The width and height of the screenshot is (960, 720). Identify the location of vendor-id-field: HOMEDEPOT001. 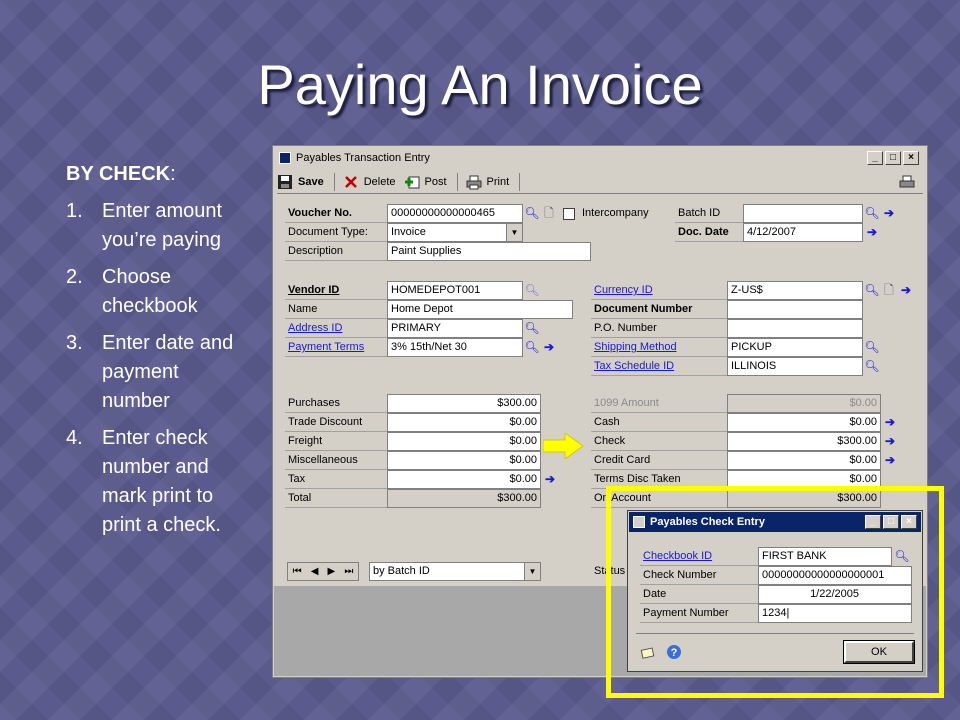
(455, 290).